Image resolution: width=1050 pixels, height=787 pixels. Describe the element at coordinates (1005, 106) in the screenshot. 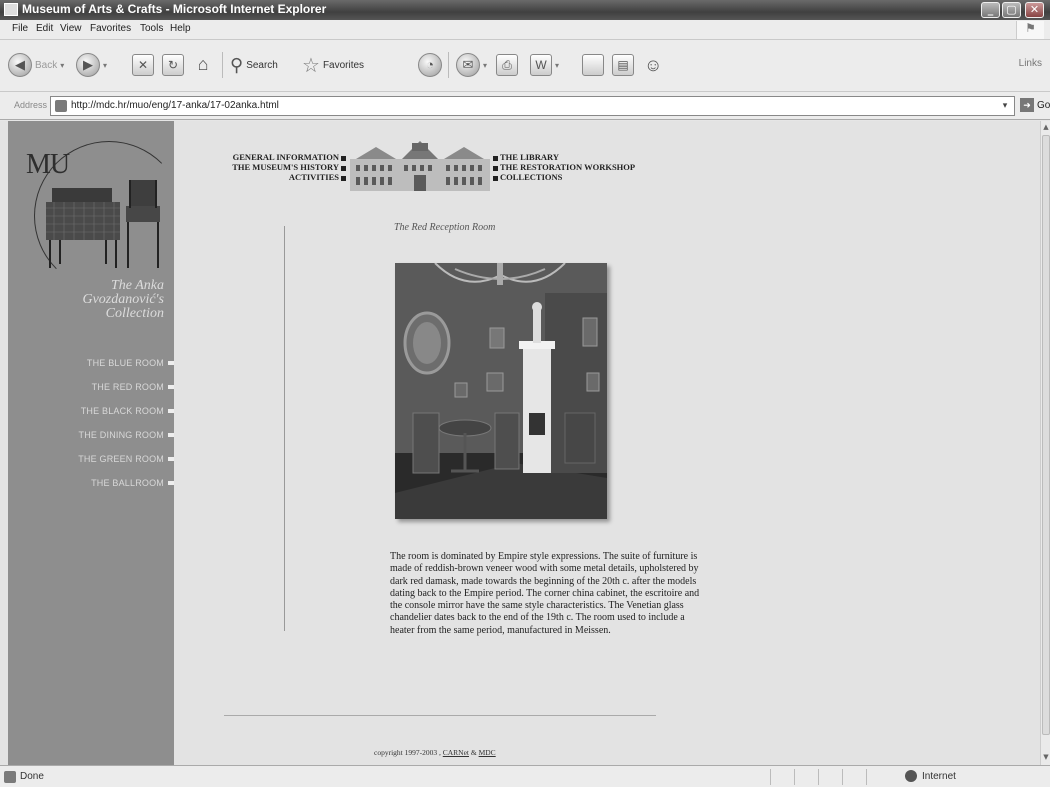

I see `address-dropdown-icon: ▾` at that location.